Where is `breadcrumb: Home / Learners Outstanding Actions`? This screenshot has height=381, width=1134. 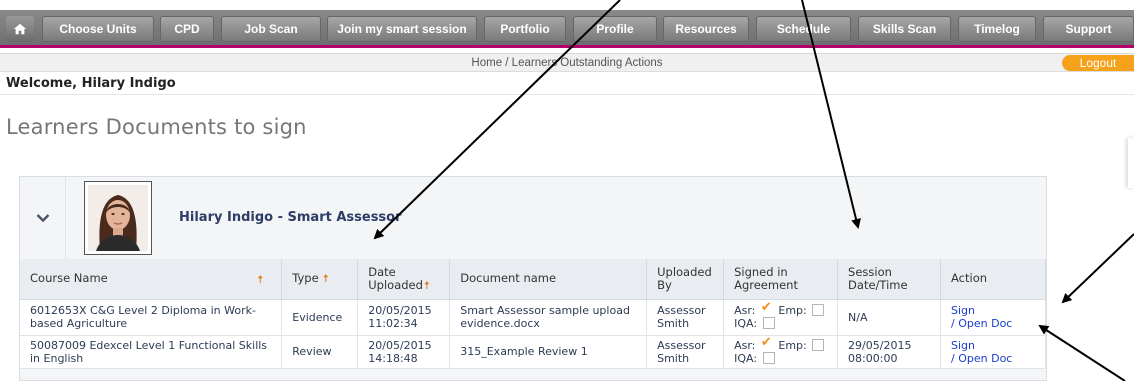 breadcrumb: Home / Learners Outstanding Actions is located at coordinates (567, 63).